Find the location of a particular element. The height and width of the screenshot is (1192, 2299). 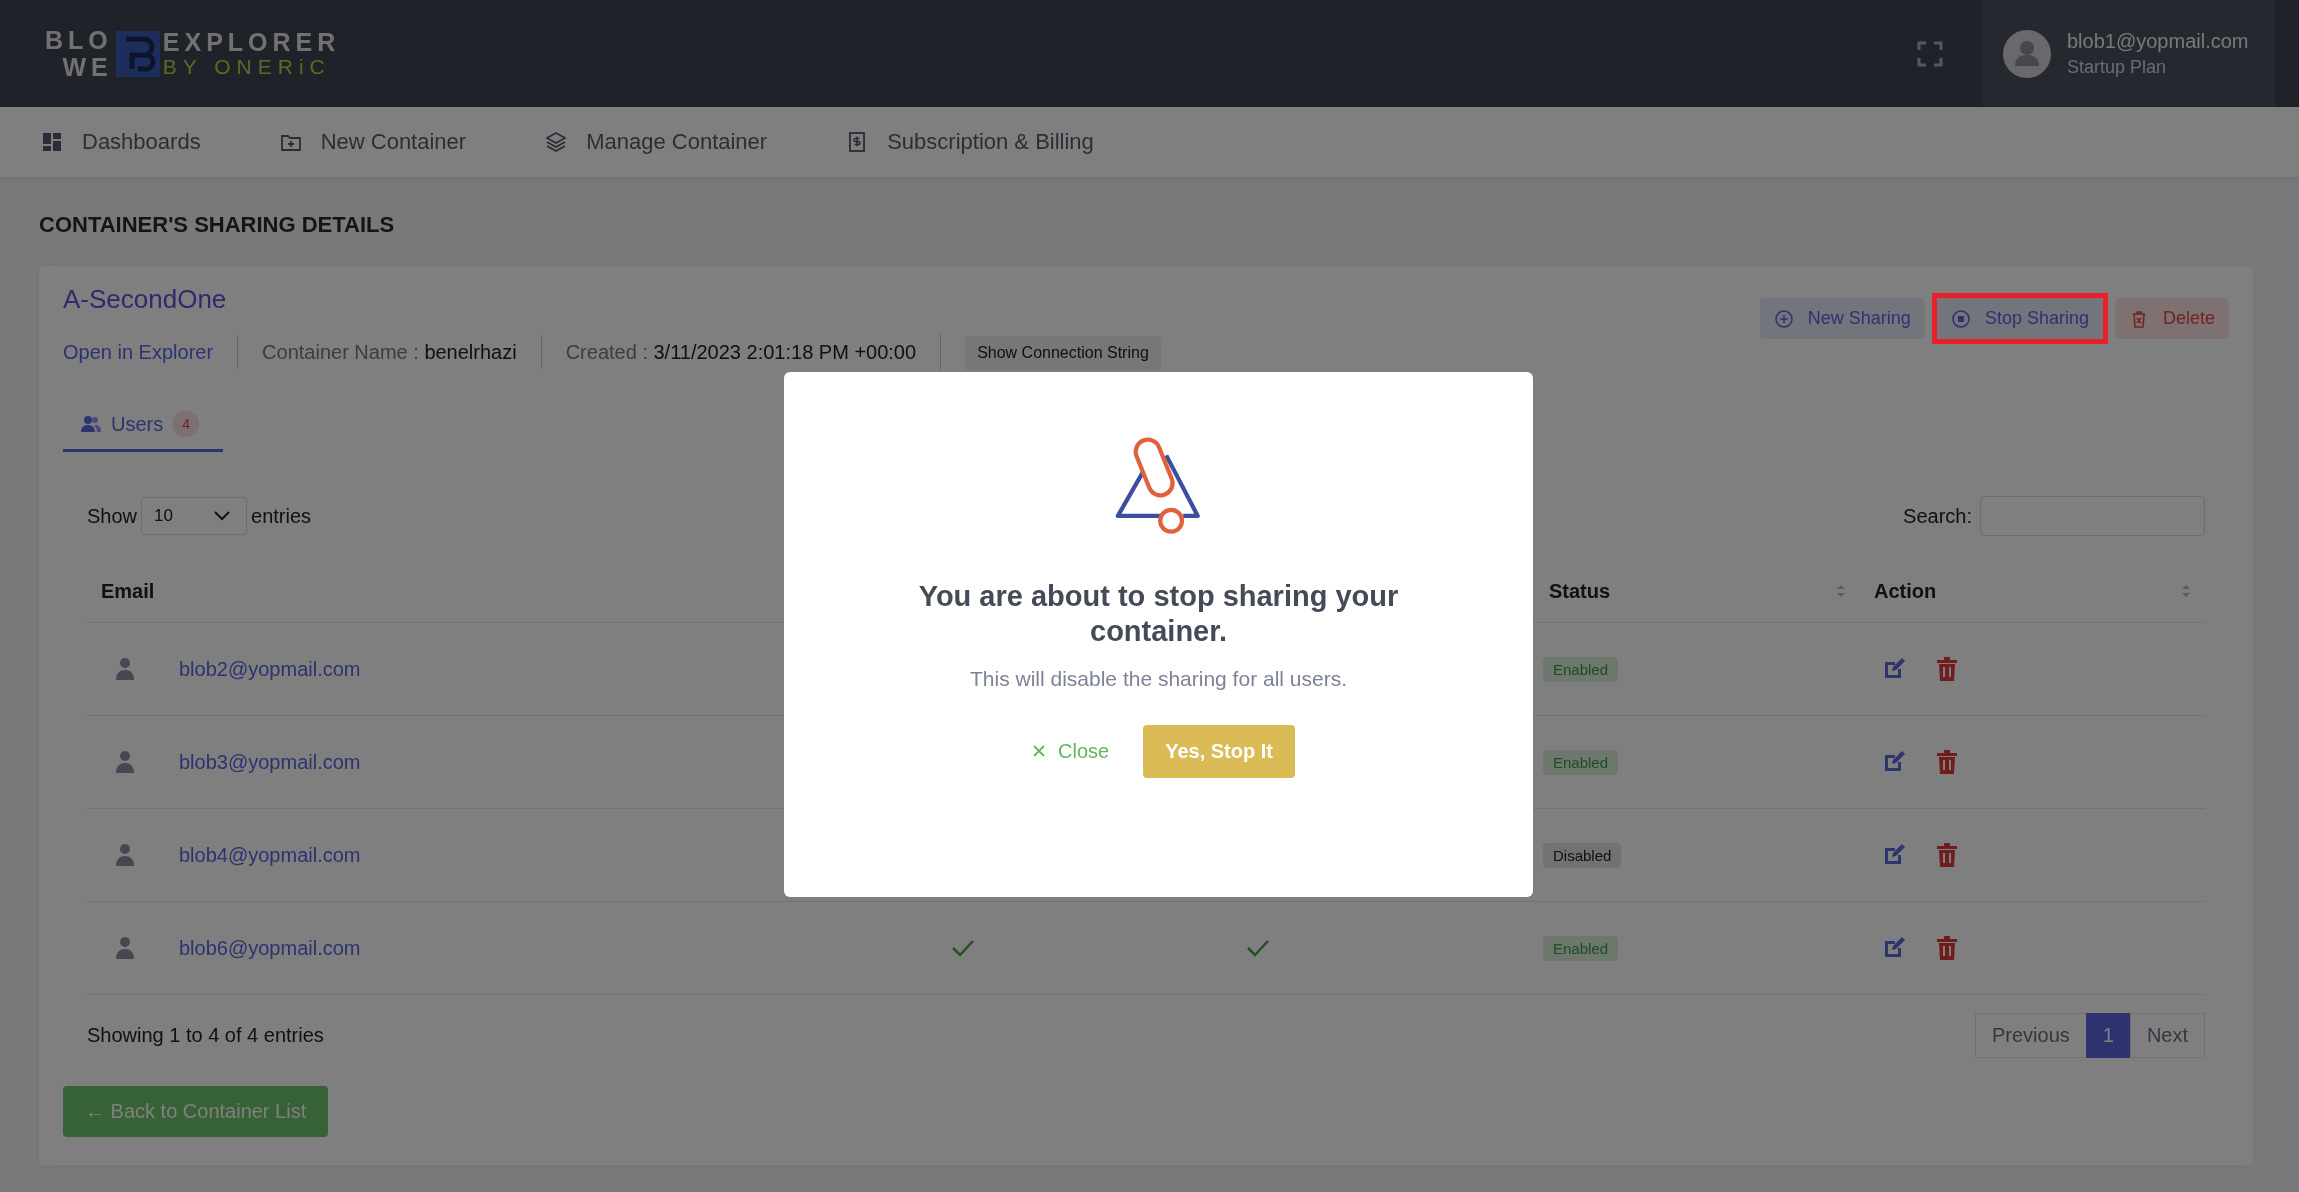

logo-text: EXPLORER is located at coordinates (251, 42).